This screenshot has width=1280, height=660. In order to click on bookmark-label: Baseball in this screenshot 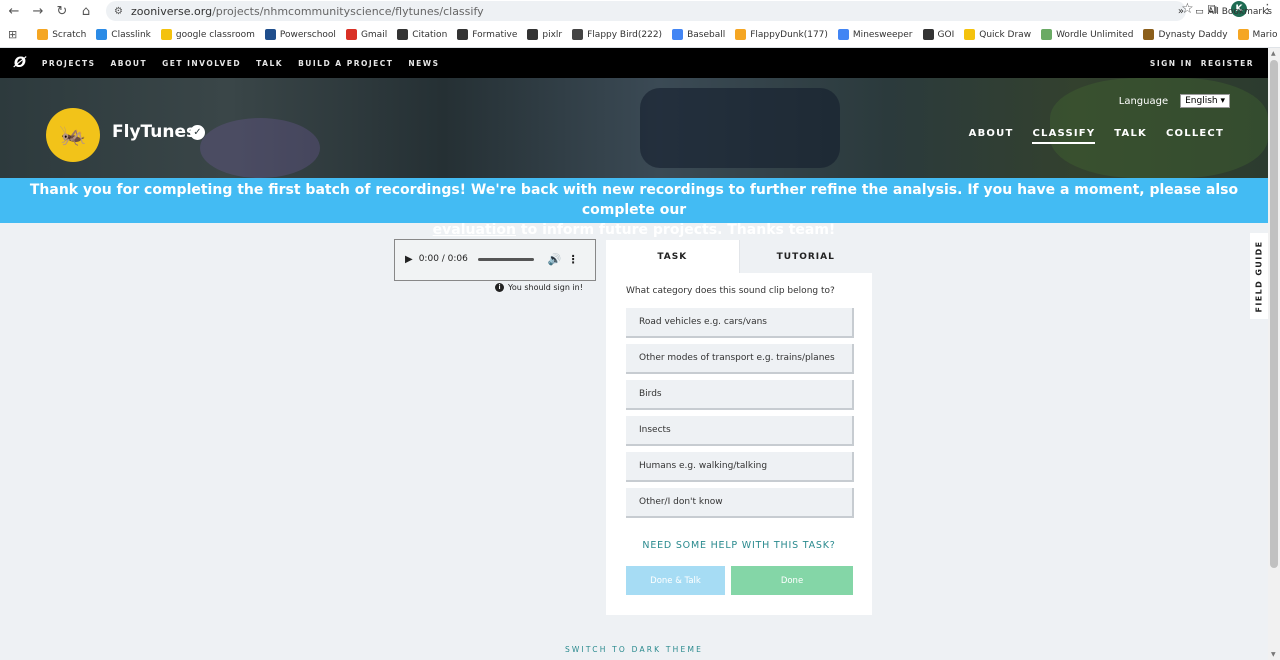, I will do `click(706, 34)`.